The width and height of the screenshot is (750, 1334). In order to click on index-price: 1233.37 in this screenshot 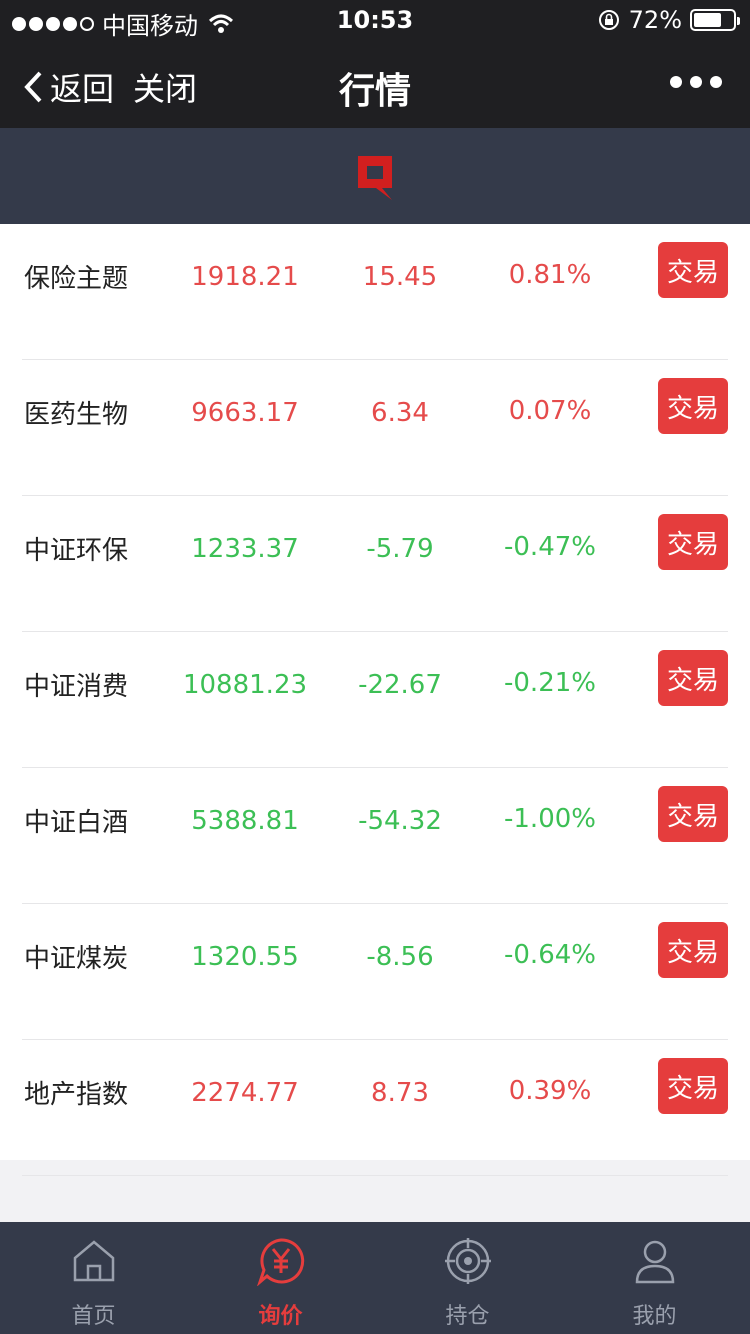, I will do `click(245, 549)`.